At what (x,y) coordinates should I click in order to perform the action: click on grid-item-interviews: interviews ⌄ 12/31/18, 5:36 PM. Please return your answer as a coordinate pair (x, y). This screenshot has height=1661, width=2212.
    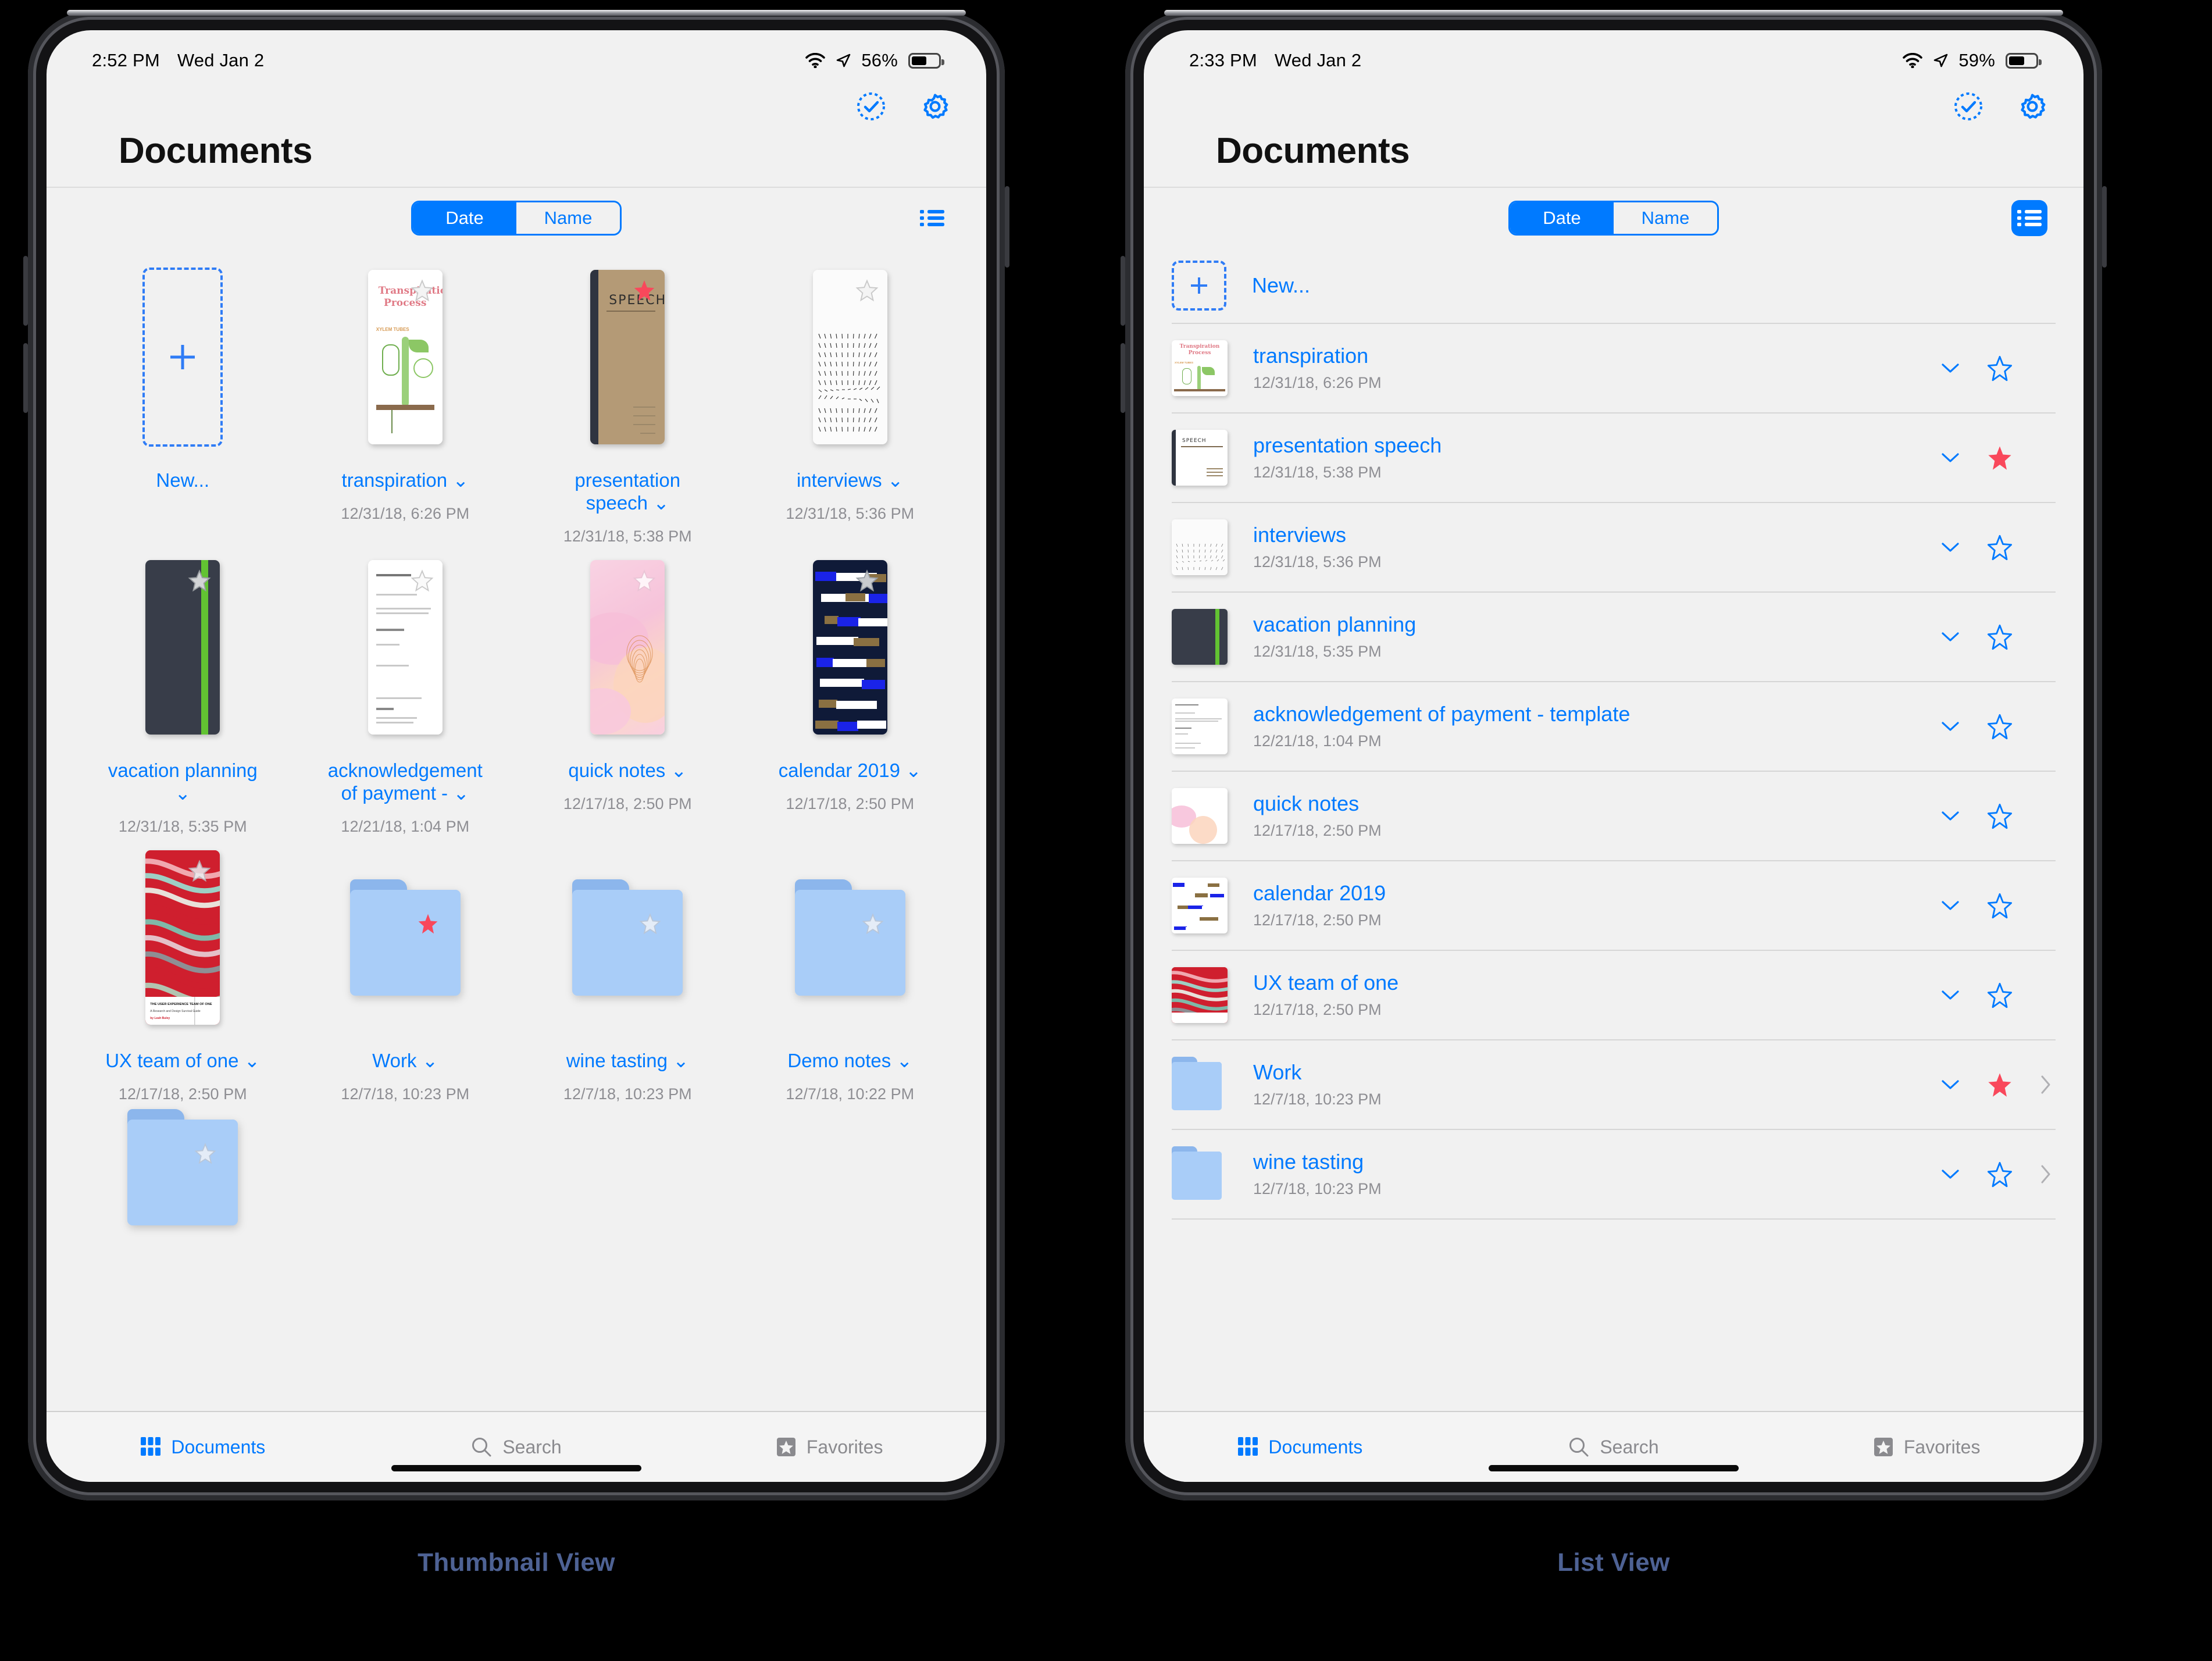
    Looking at the image, I should click on (851, 406).